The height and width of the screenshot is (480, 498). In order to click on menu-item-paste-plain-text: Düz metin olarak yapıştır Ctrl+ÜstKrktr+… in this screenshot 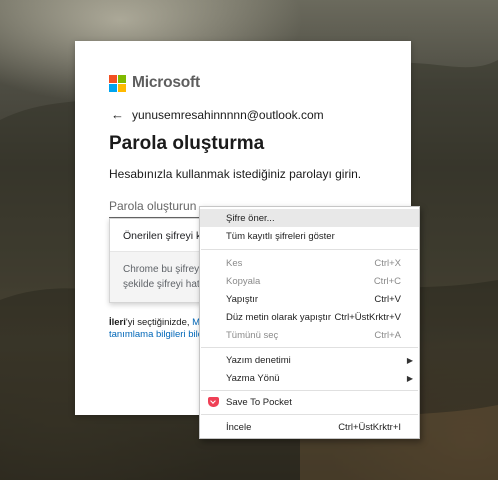, I will do `click(309, 317)`.